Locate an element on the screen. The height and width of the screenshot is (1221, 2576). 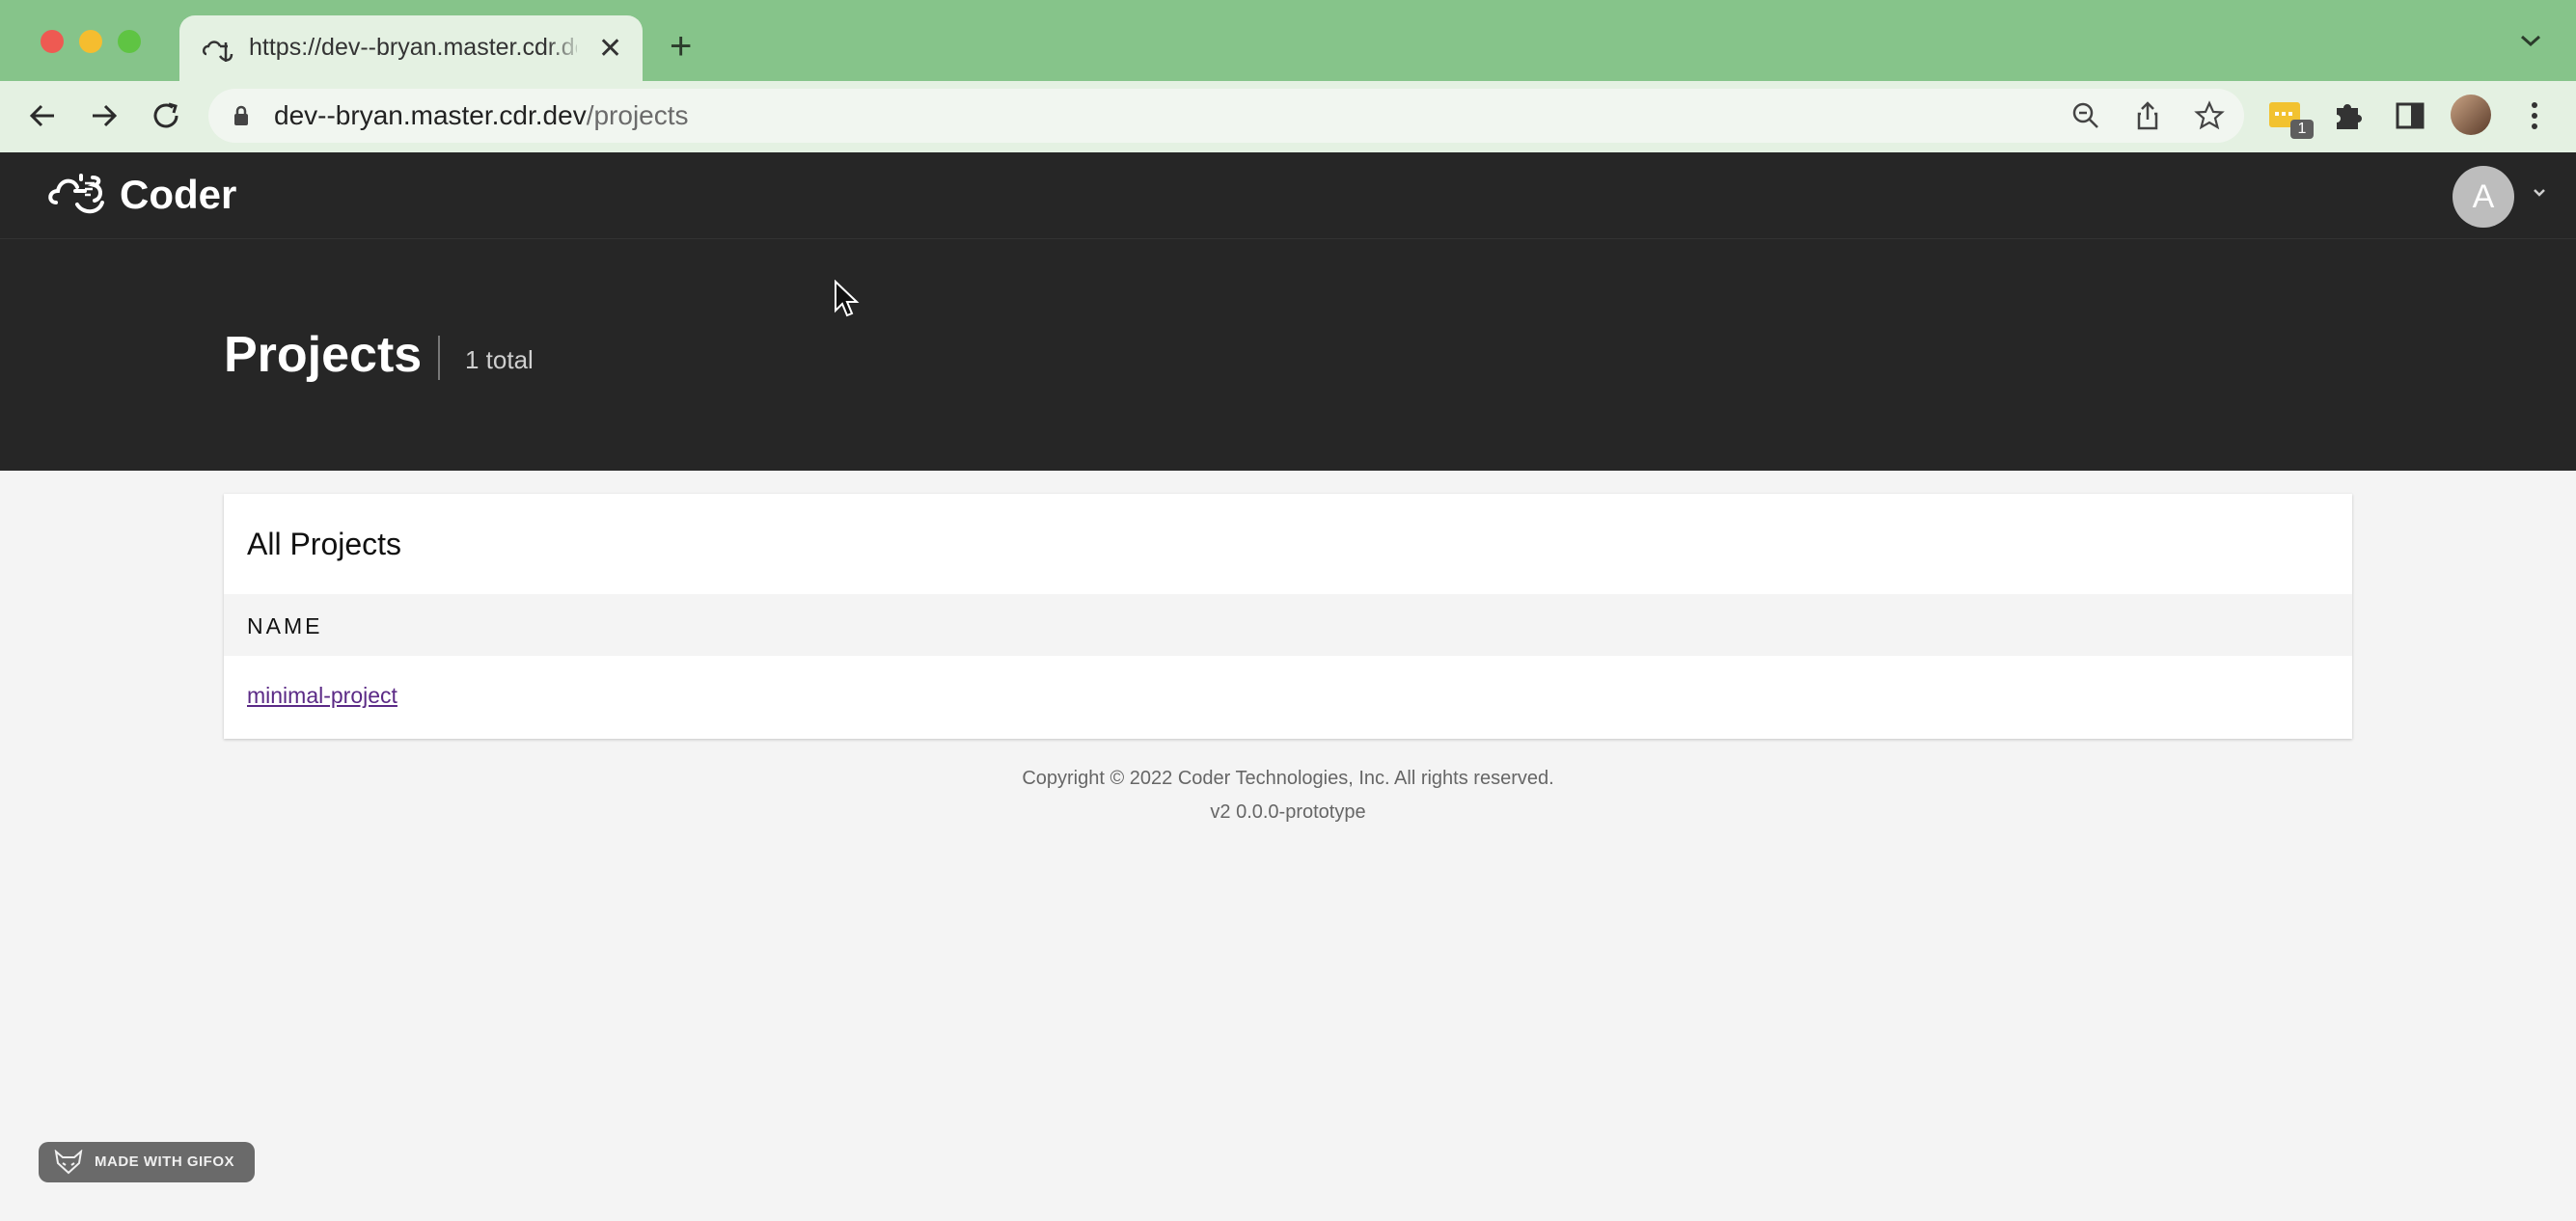
bookmark-star-icon is located at coordinates (2210, 115).